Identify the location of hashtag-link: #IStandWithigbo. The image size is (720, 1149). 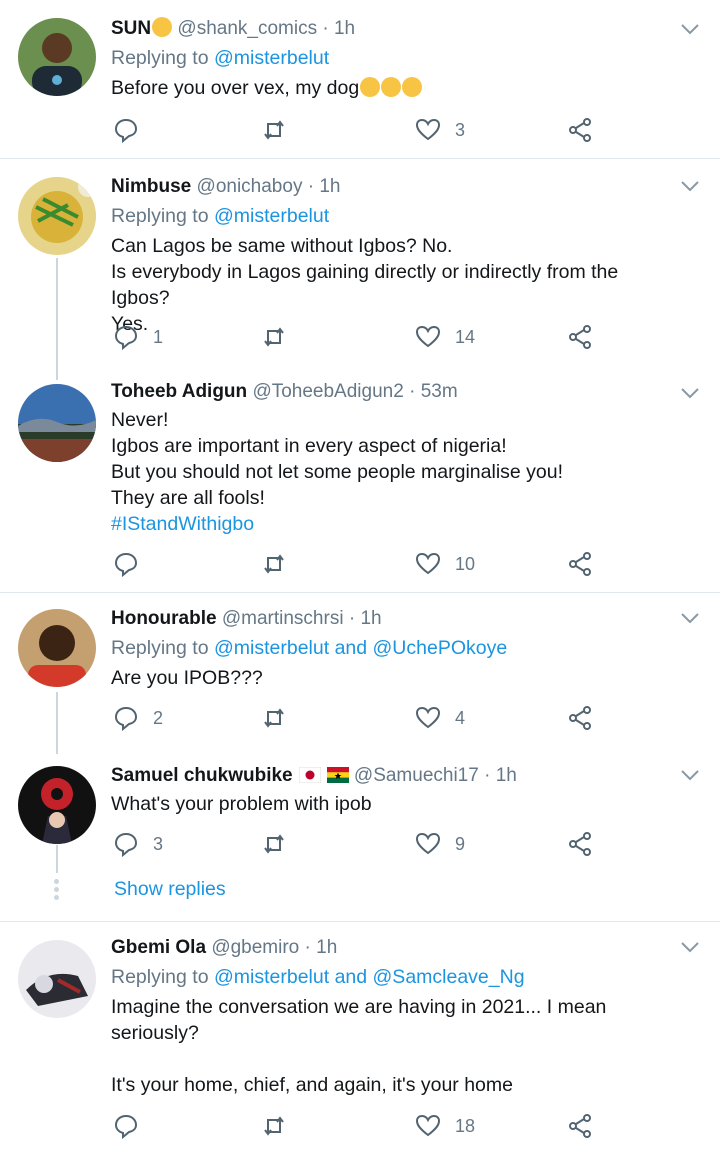
(395, 524).